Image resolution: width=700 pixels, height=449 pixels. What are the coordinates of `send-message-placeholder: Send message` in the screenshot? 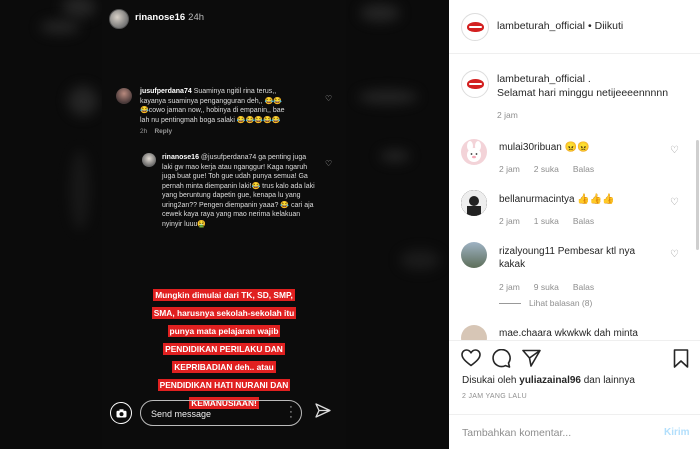 It's located at (181, 414).